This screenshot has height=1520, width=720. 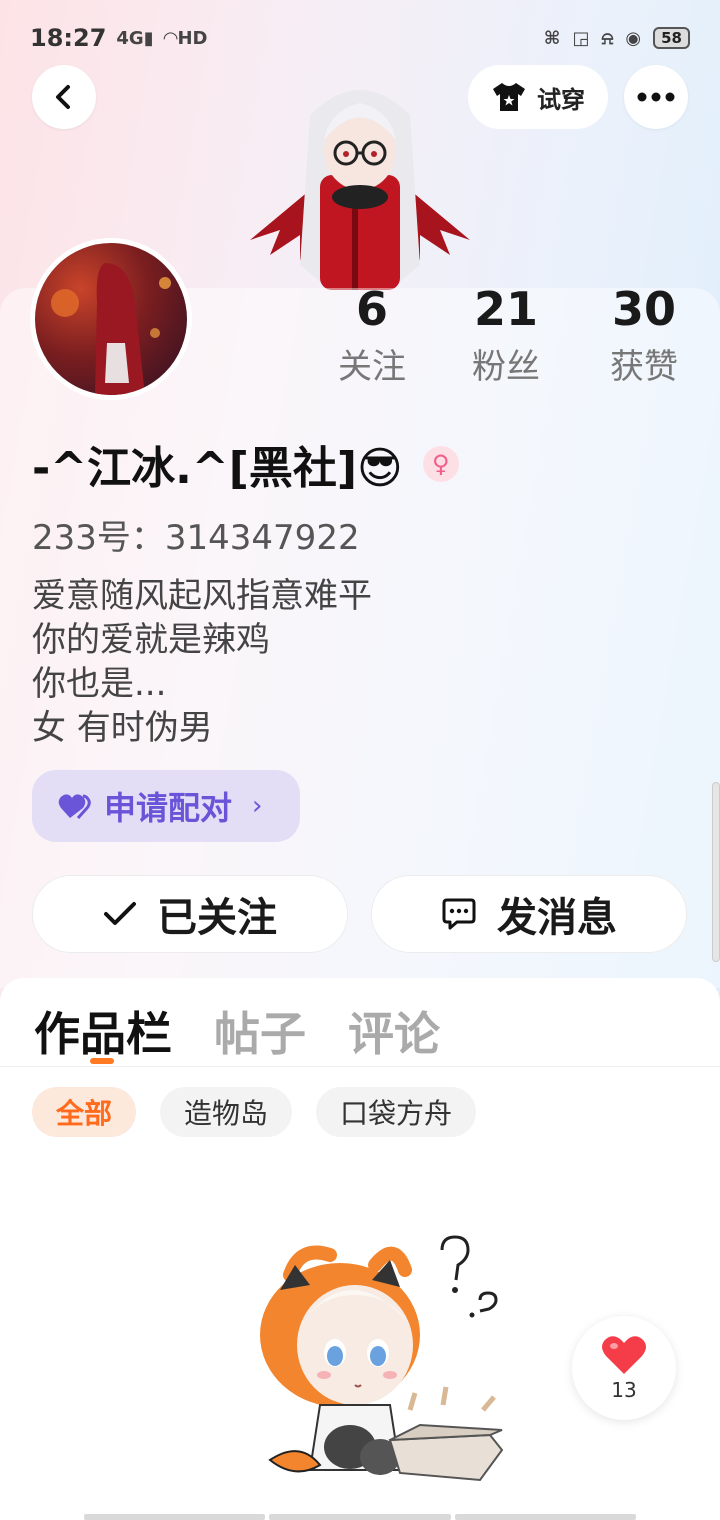 I want to click on tab-works: 作品栏, so click(x=103, y=1031).